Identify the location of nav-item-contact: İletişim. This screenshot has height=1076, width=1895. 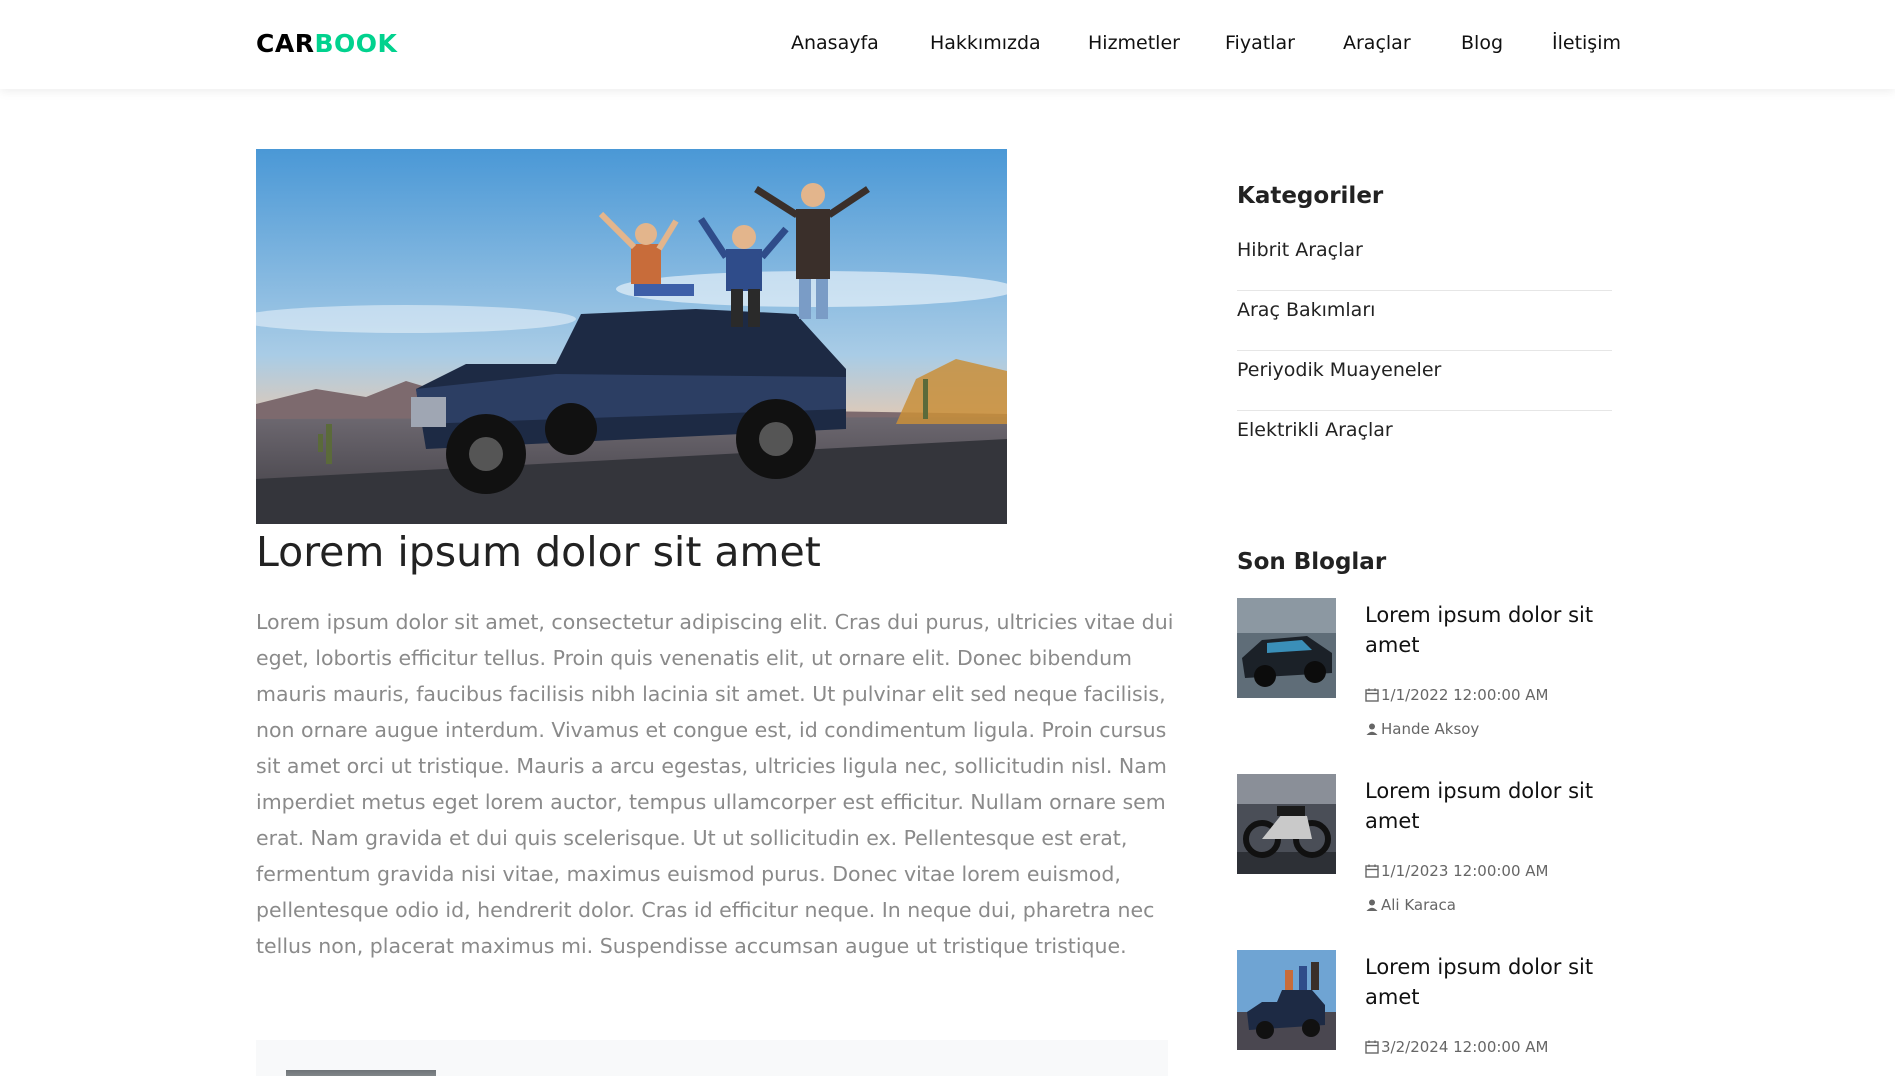
(1586, 43).